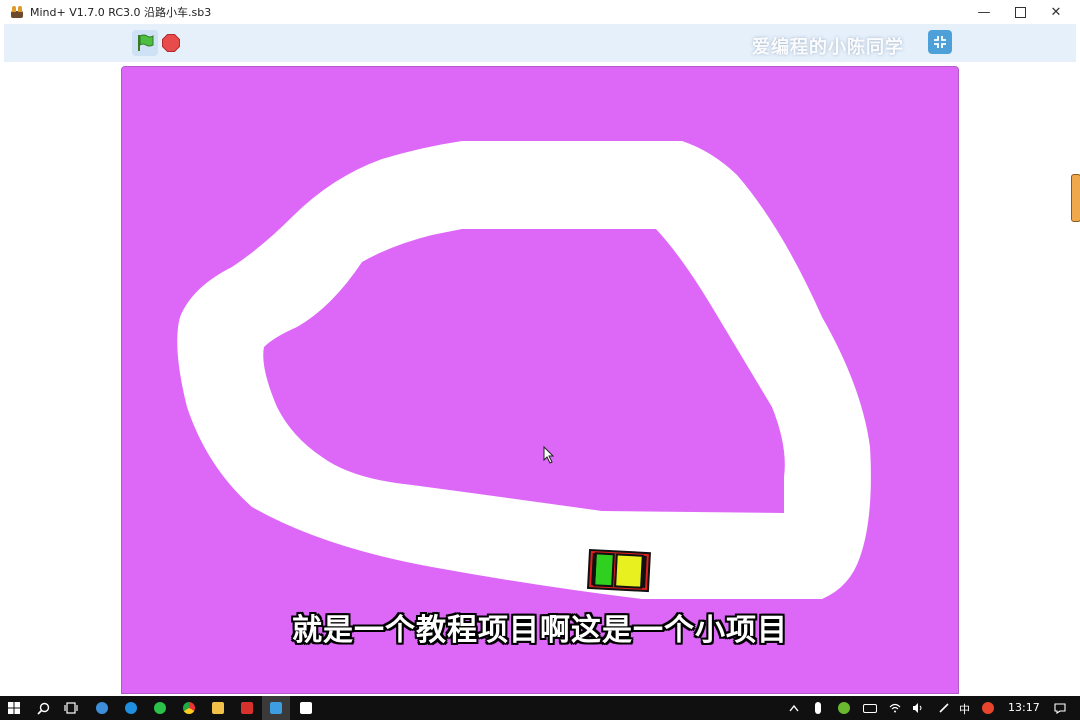 Image resolution: width=1080 pixels, height=720 pixels. What do you see at coordinates (964, 709) in the screenshot?
I see `ime-indicator: 中` at bounding box center [964, 709].